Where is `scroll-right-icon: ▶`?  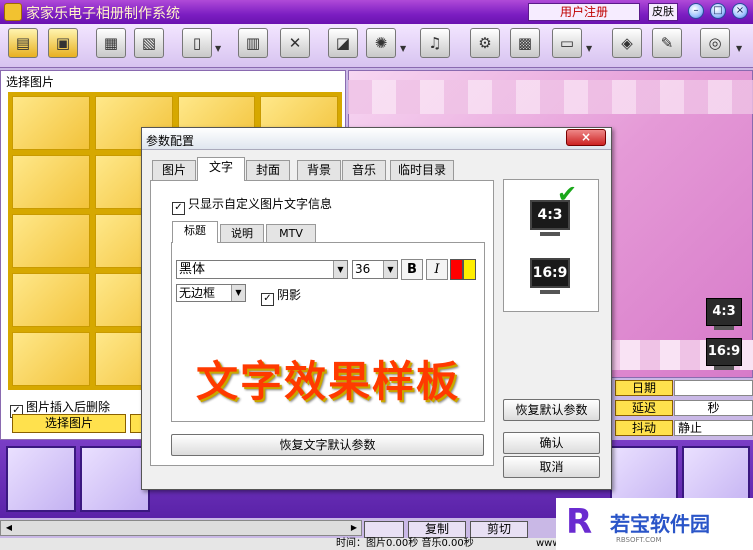 scroll-right-icon: ▶ is located at coordinates (354, 528).